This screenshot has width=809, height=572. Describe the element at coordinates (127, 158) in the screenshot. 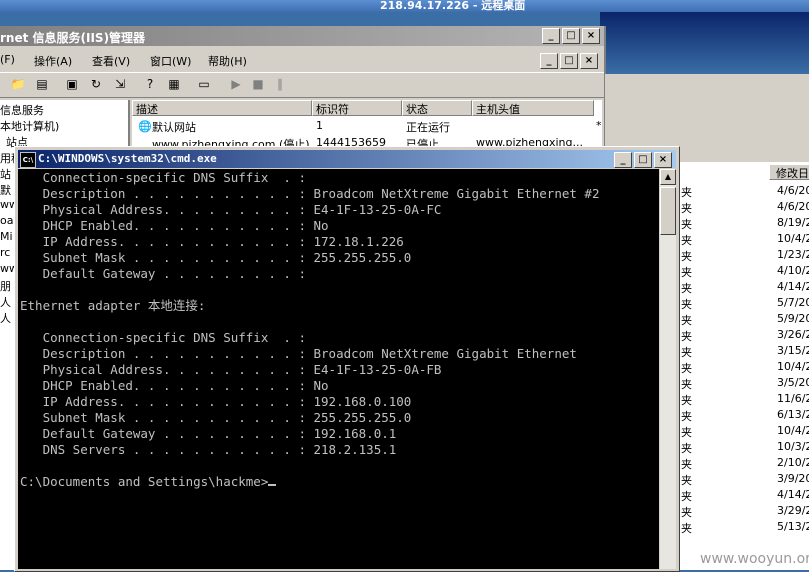

I see `cmd-title-text: C:\WINDOWS\system32\cmd.exe` at that location.